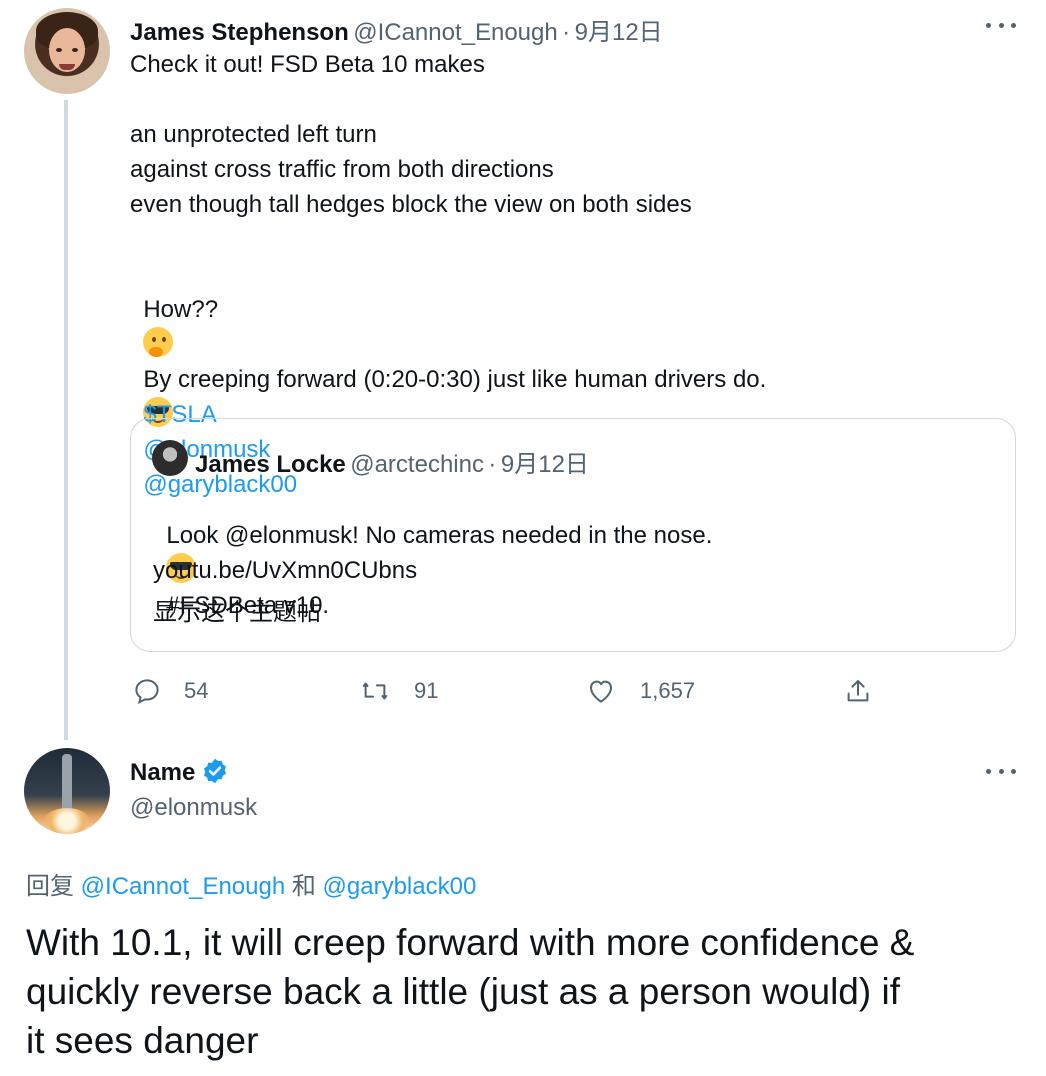 The width and height of the screenshot is (1046, 1076). What do you see at coordinates (50, 886) in the screenshot?
I see `reply-prefix: 回复` at bounding box center [50, 886].